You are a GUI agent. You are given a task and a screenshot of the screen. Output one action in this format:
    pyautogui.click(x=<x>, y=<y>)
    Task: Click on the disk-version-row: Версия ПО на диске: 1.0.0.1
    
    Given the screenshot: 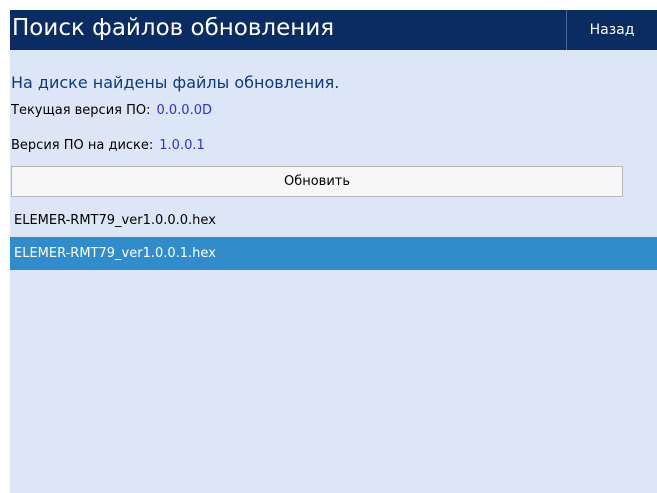 What is the action you would take?
    pyautogui.click(x=108, y=145)
    